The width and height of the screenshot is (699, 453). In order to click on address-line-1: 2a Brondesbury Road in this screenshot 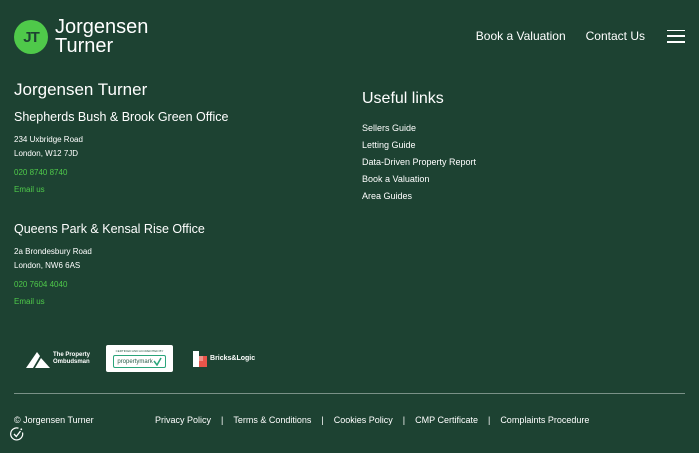, I will do `click(53, 251)`.